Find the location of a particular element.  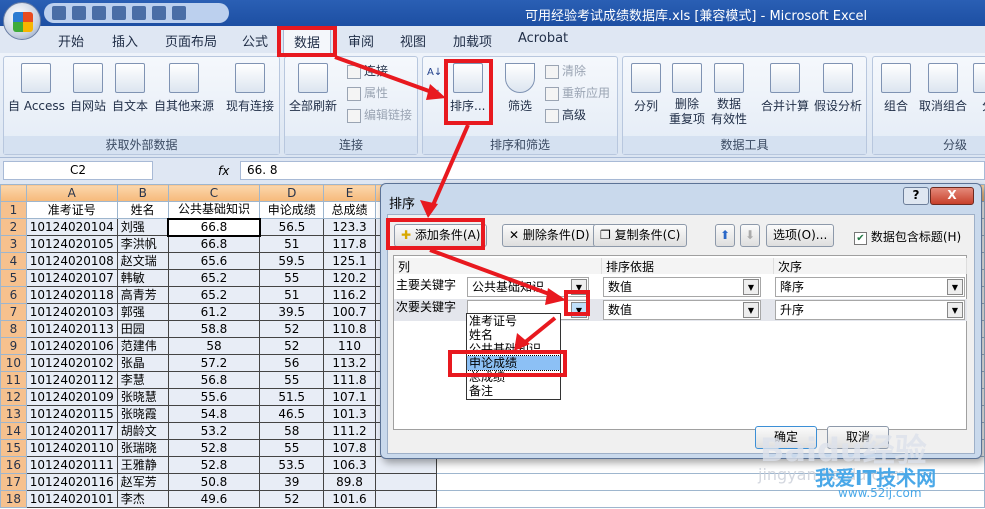

tab-home: 开始 is located at coordinates (71, 40).